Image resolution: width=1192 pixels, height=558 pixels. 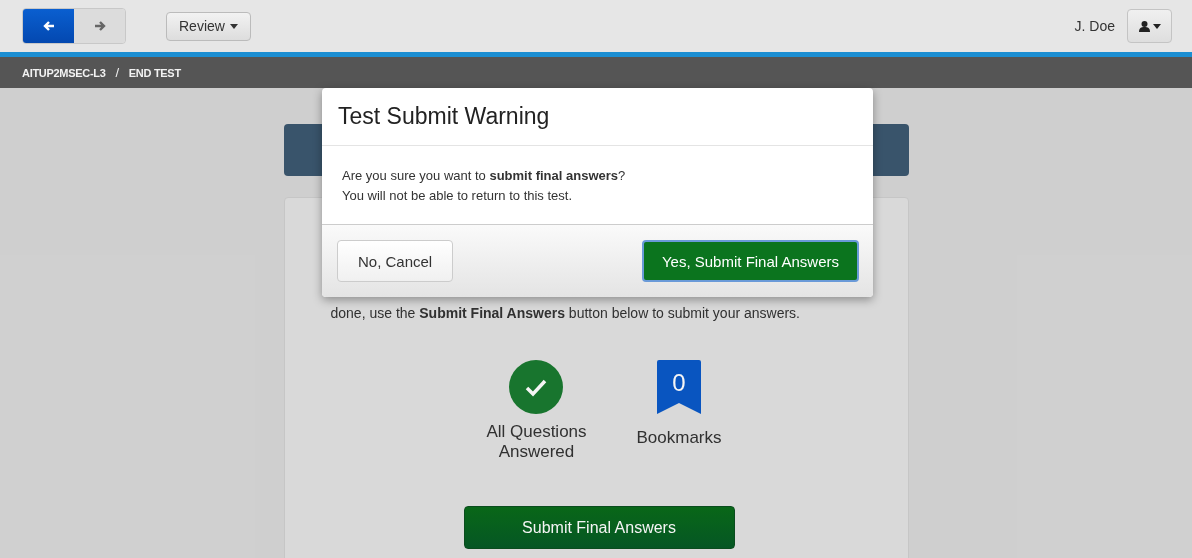 I want to click on breadcrumb-item: END TEST, so click(x=154, y=72).